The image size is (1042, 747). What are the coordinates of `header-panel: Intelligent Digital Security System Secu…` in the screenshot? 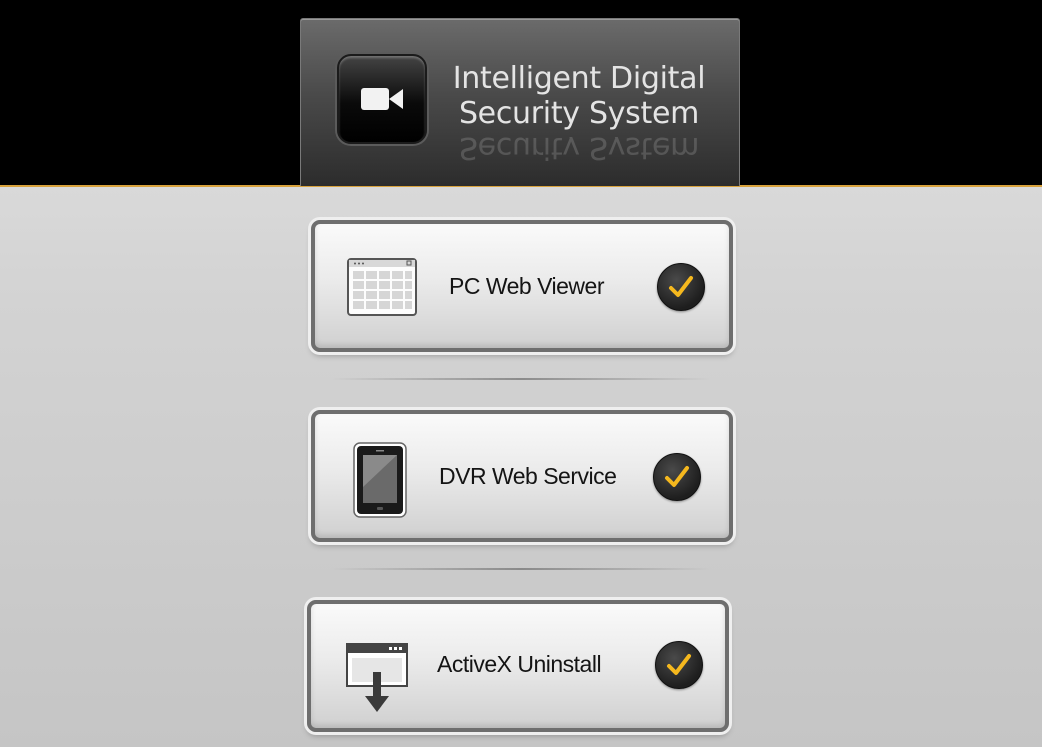 It's located at (520, 102).